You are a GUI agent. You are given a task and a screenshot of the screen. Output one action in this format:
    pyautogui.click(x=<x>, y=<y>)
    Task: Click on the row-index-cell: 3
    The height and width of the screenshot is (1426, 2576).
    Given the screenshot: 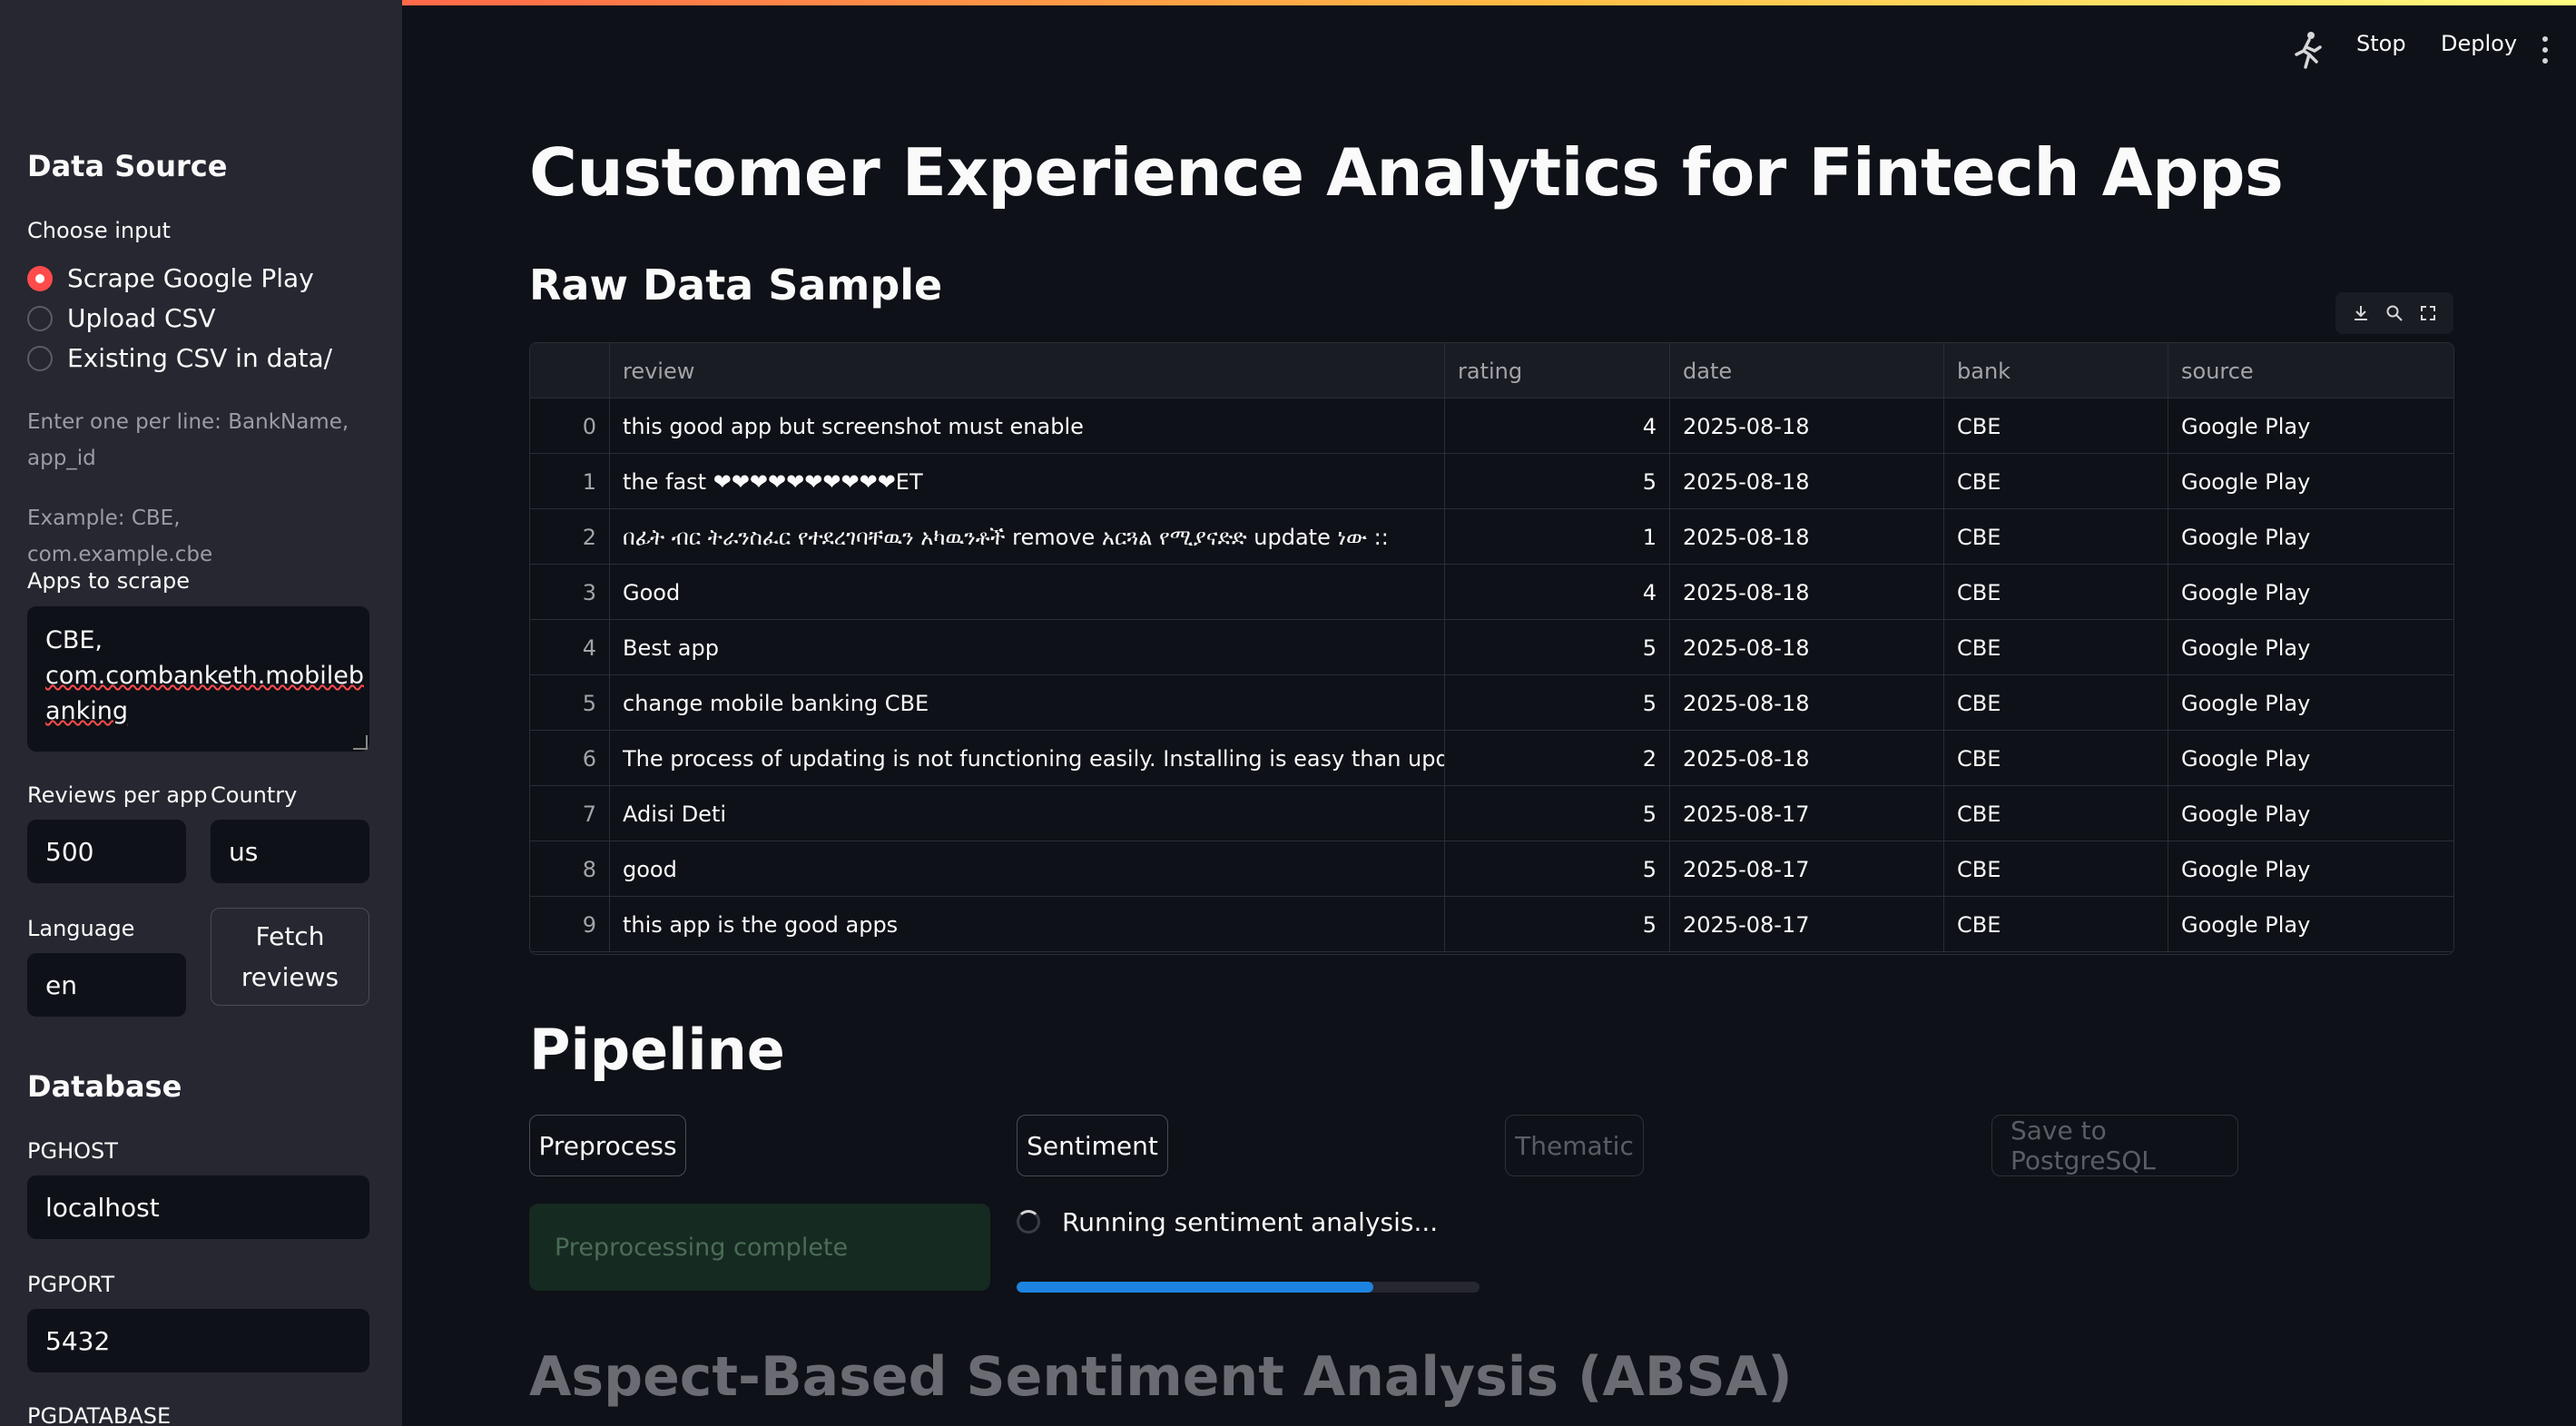 What is the action you would take?
    pyautogui.click(x=570, y=592)
    